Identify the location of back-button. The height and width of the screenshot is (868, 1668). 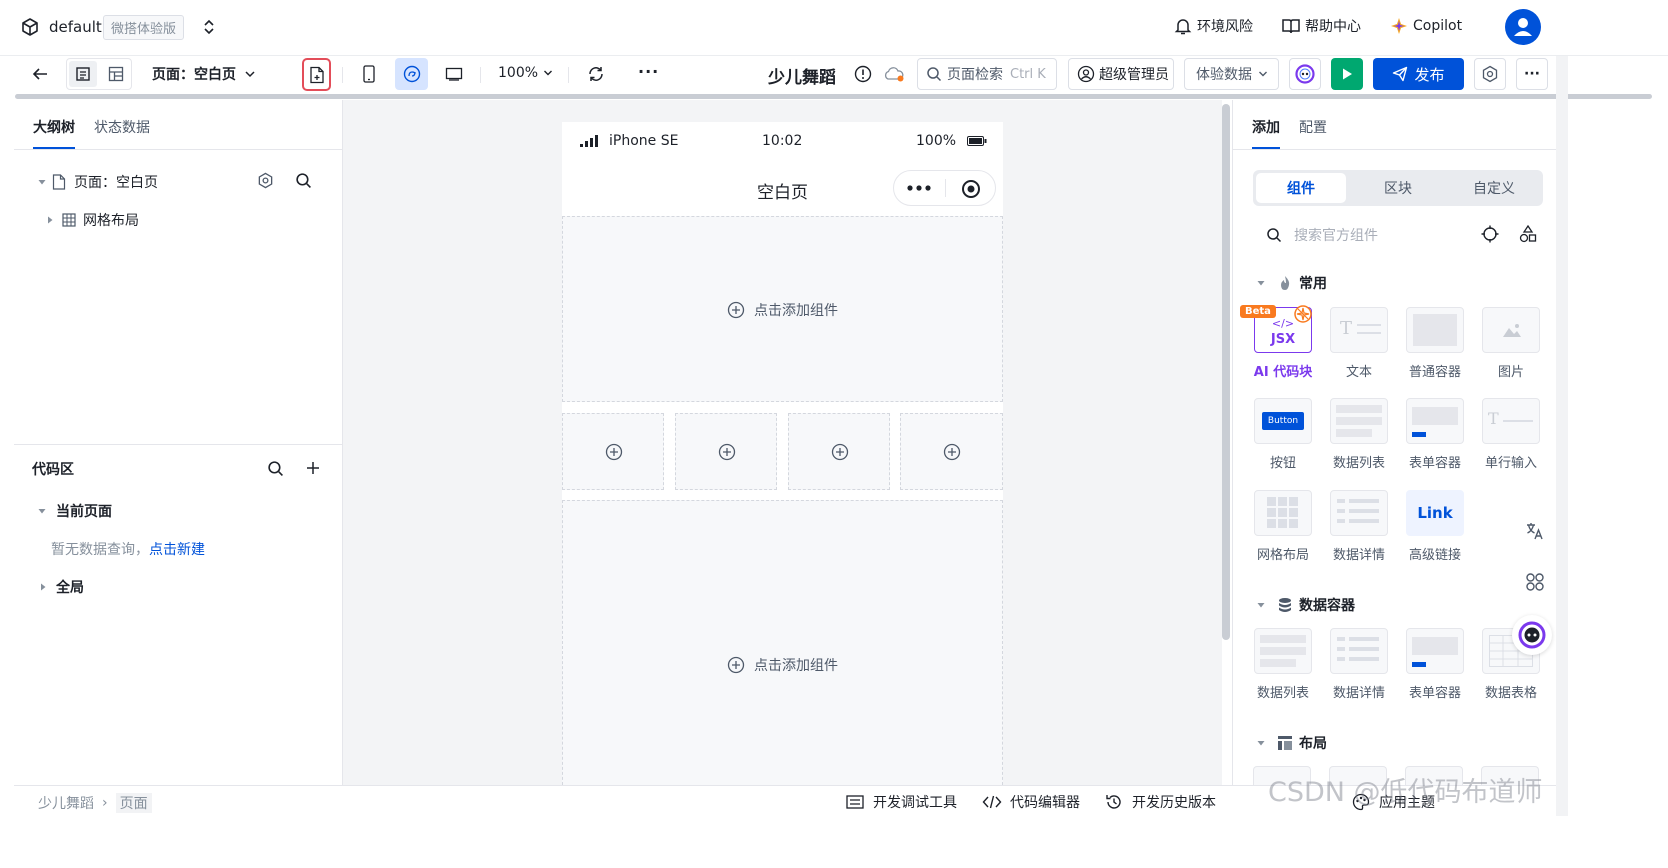
(40, 74).